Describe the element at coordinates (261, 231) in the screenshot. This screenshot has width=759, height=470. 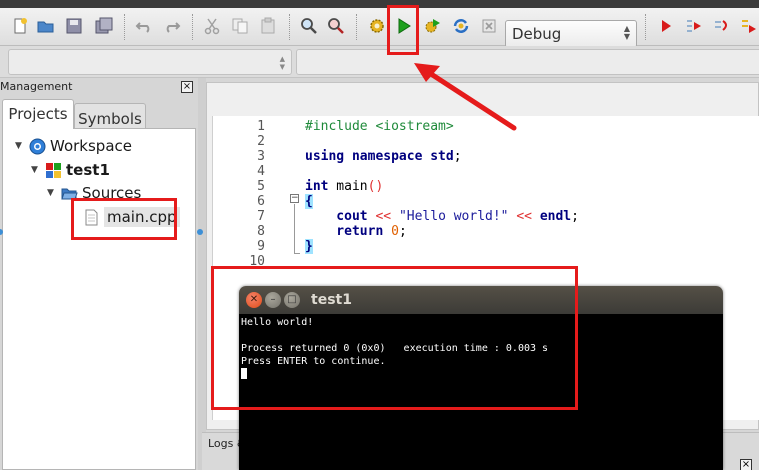
I see `line-number: 8` at that location.